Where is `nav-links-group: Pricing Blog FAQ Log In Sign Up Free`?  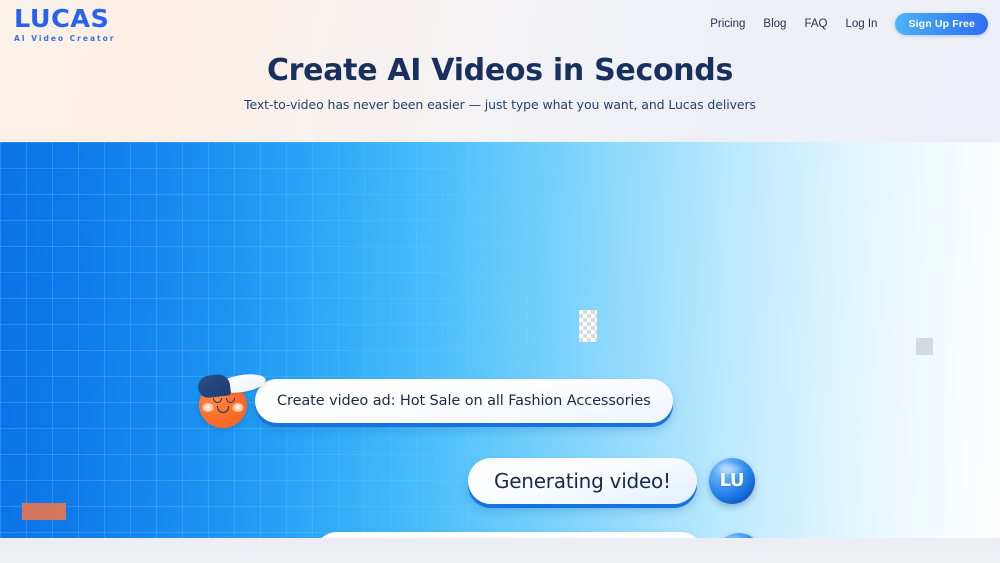
nav-links-group: Pricing Blog FAQ Log In Sign Up Free is located at coordinates (844, 24).